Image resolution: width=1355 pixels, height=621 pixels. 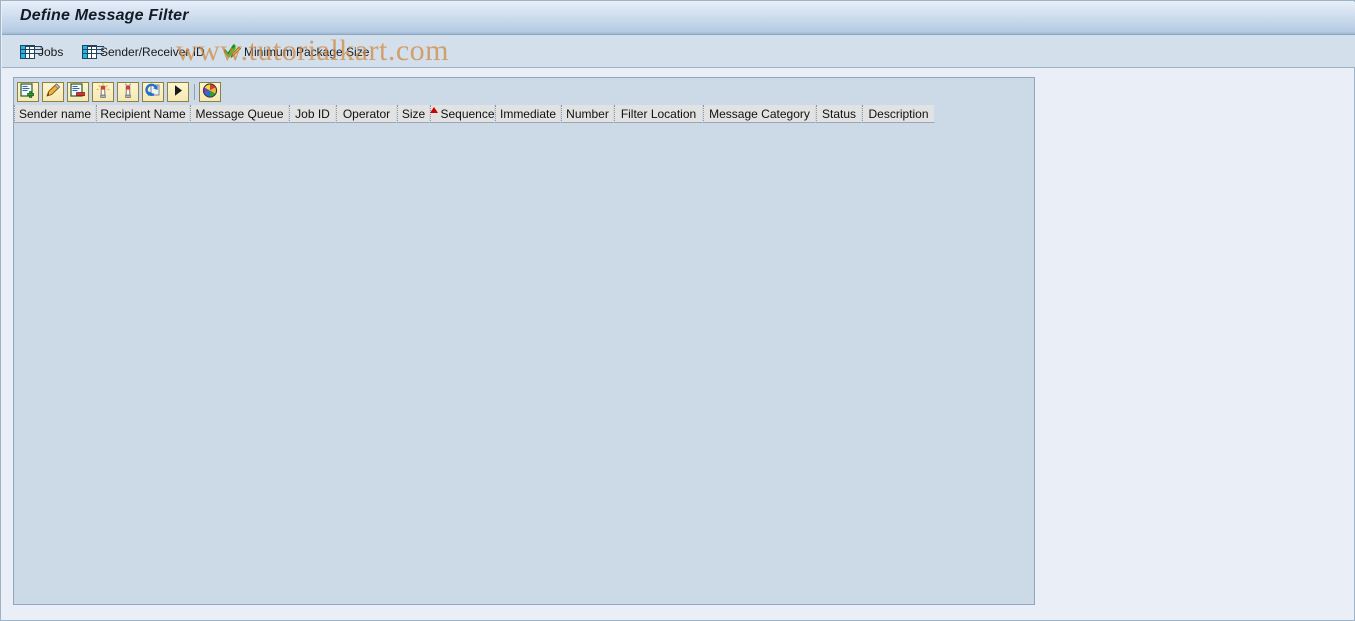 I want to click on toolbar-button-minimum-package-size: Minimum Package Size, so click(x=296, y=51).